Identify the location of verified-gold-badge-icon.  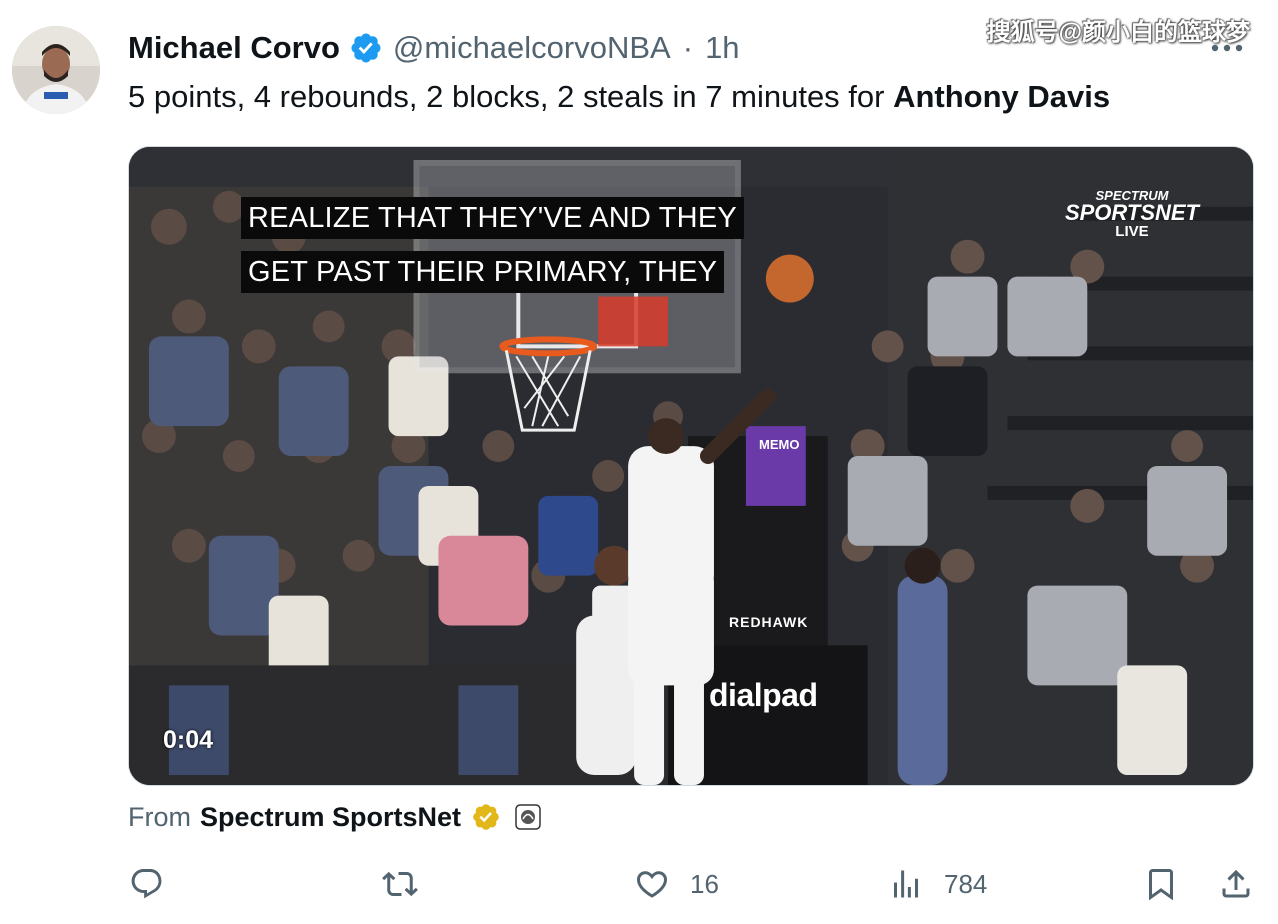
(486, 817).